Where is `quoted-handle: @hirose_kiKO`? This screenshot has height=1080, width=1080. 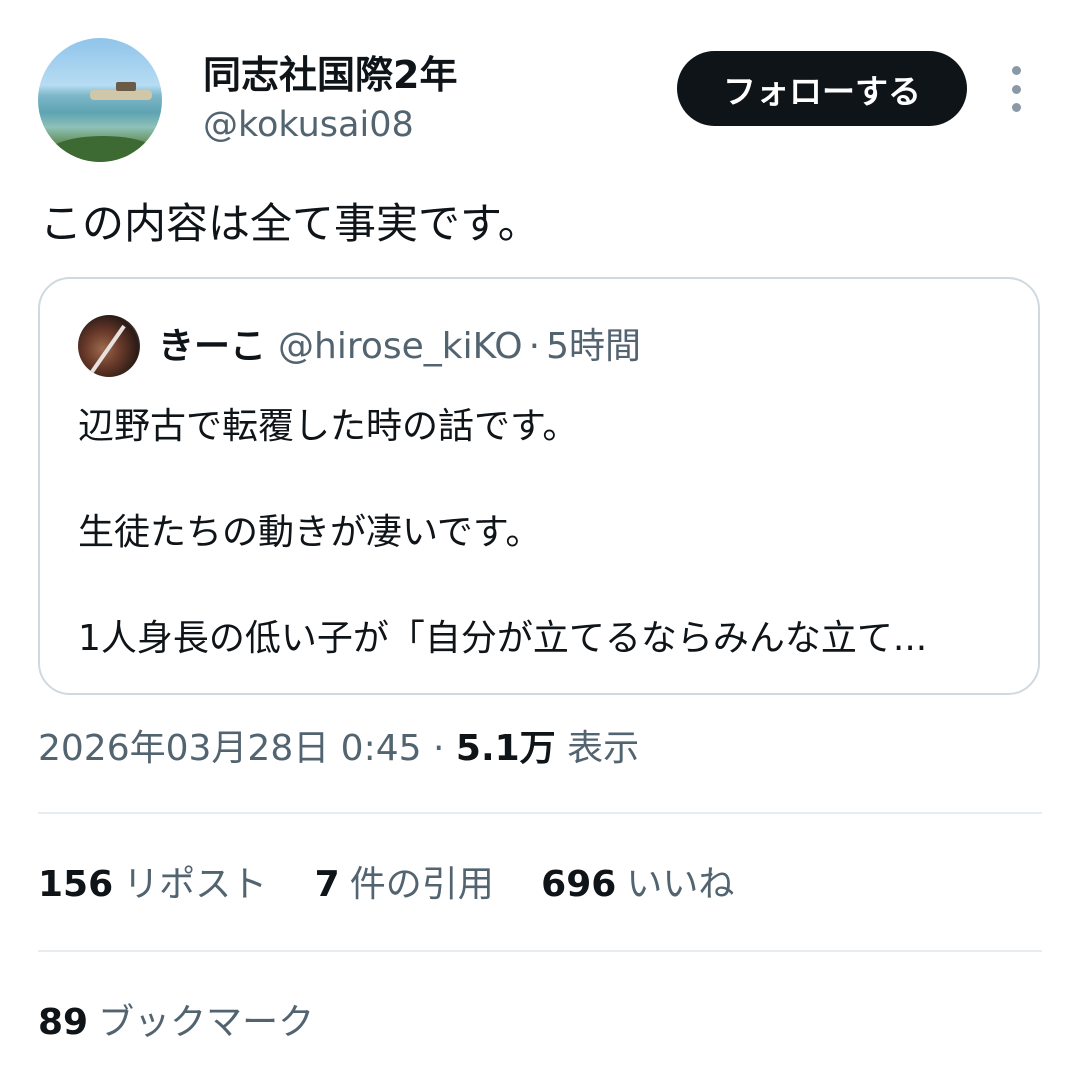 quoted-handle: @hirose_kiKO is located at coordinates (400, 346).